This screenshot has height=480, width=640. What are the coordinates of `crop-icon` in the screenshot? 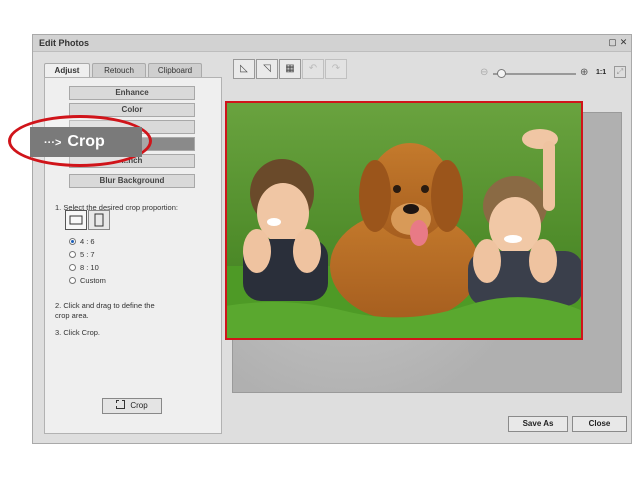 It's located at (121, 405).